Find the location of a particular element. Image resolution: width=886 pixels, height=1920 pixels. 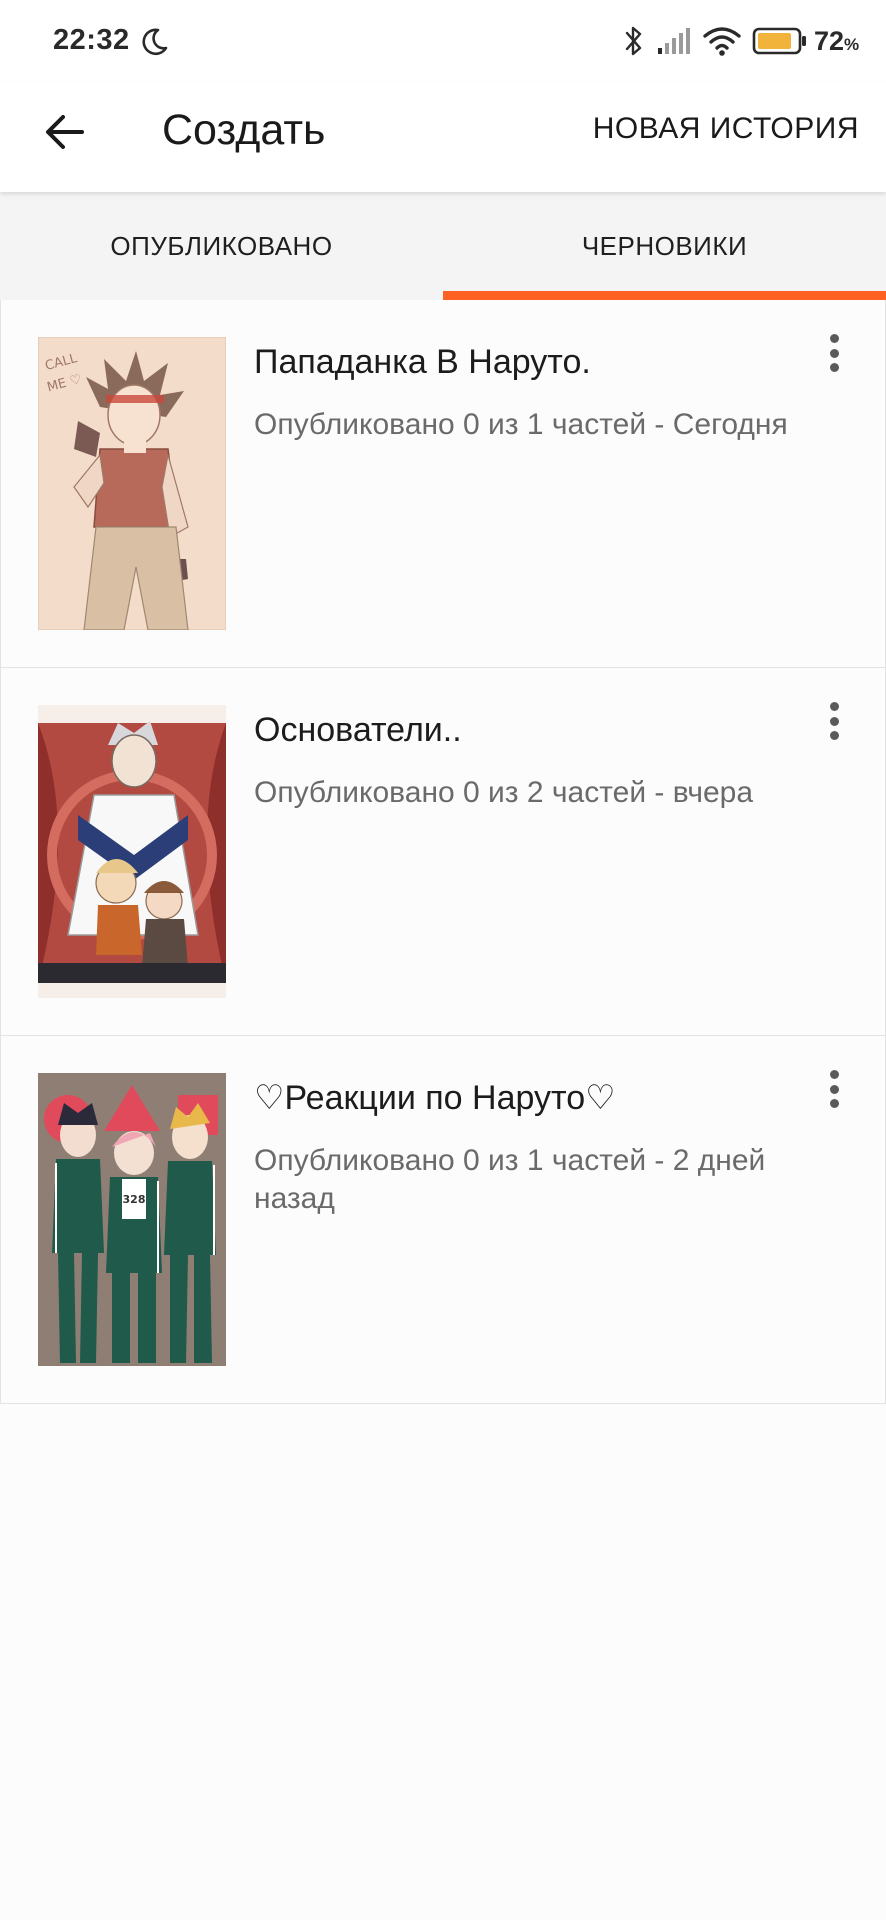

new-story-button: НОВАЯ ИСТОРИЯ is located at coordinates (726, 129).